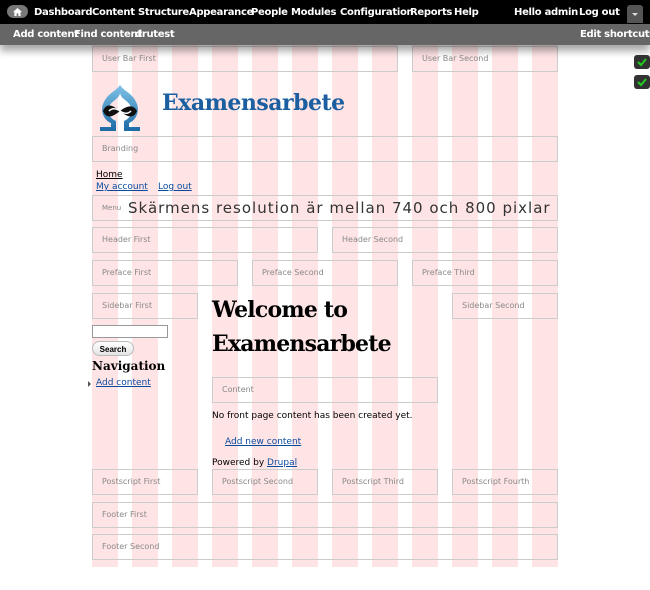 This screenshot has height=590, width=650. Describe the element at coordinates (485, 273) in the screenshot. I see `region-preface-third: Preface Third` at that location.